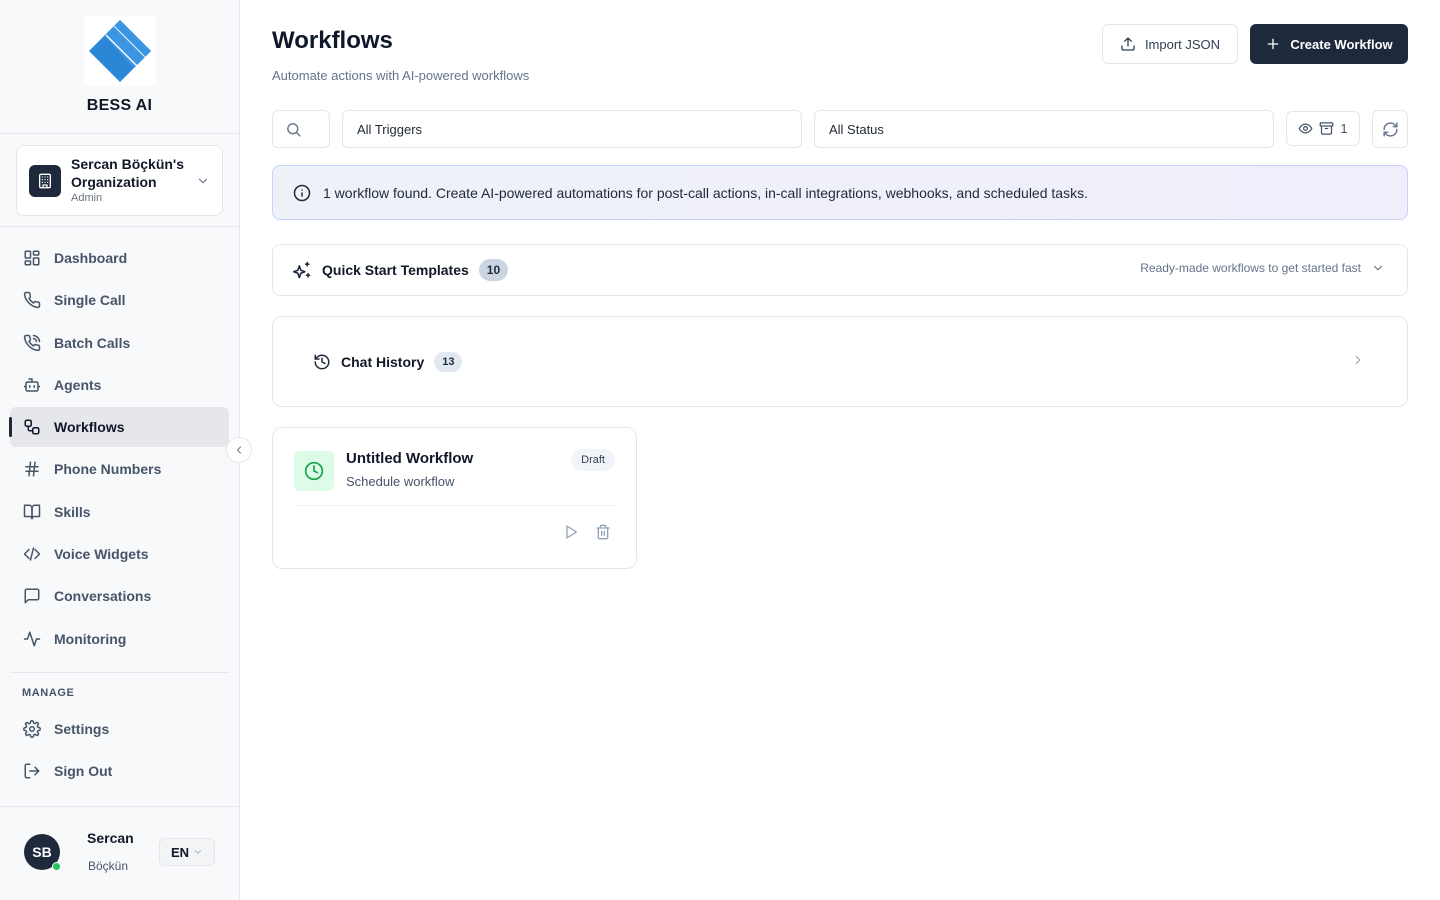  What do you see at coordinates (32, 300) in the screenshot?
I see `phone-icon` at bounding box center [32, 300].